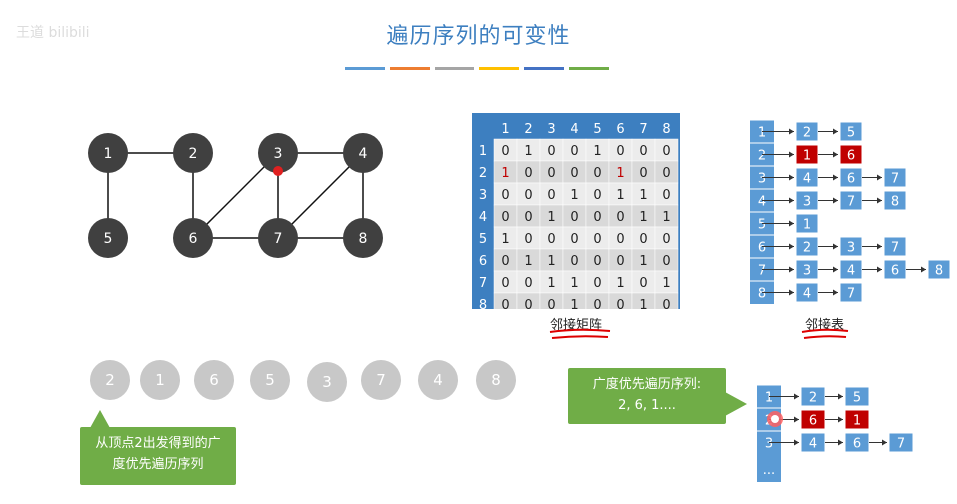 The image size is (957, 504). What do you see at coordinates (769, 398) in the screenshot?
I see `list-head-label: 1` at bounding box center [769, 398].